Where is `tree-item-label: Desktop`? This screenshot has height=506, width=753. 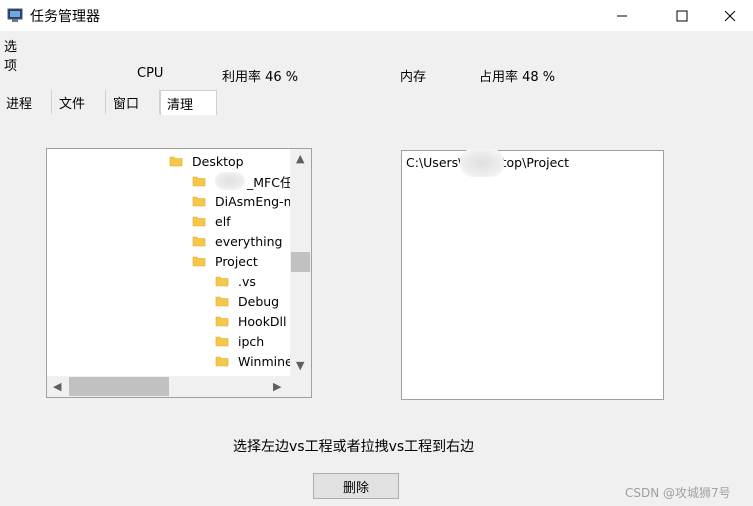 tree-item-label: Desktop is located at coordinates (218, 161).